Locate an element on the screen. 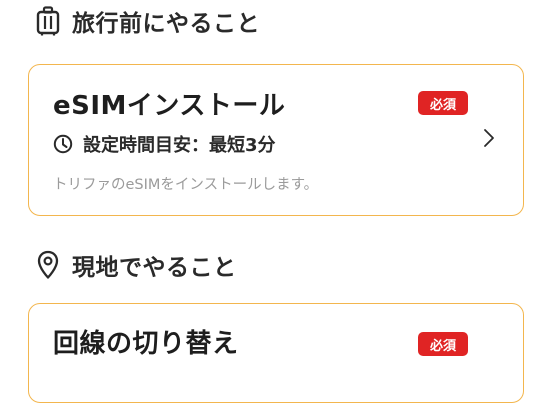 This screenshot has width=554, height=403. setup-time-text: 設定時間目安：最短3分 is located at coordinates (179, 145).